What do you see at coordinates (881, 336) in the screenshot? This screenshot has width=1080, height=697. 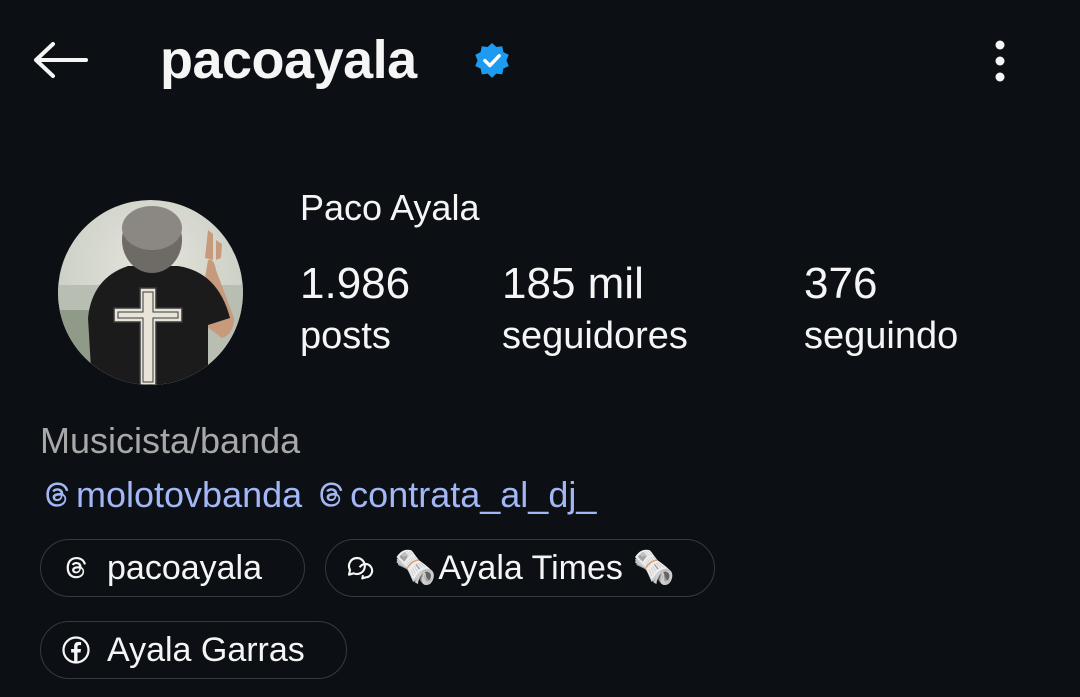 I see `stat-following-label: seguindo` at bounding box center [881, 336].